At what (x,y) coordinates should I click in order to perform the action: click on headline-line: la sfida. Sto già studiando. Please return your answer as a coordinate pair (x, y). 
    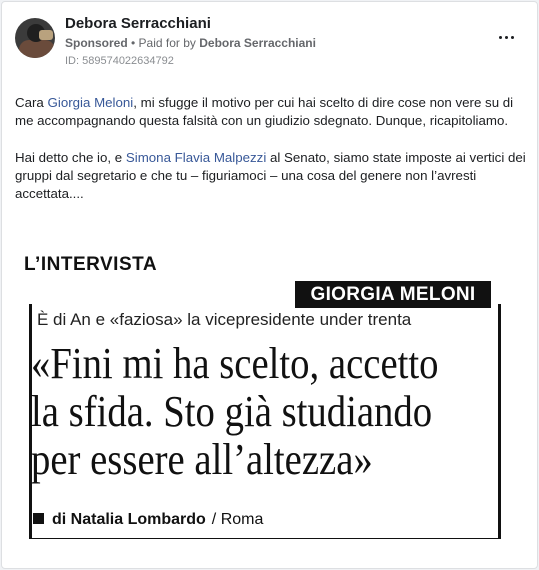
    Looking at the image, I should click on (232, 411).